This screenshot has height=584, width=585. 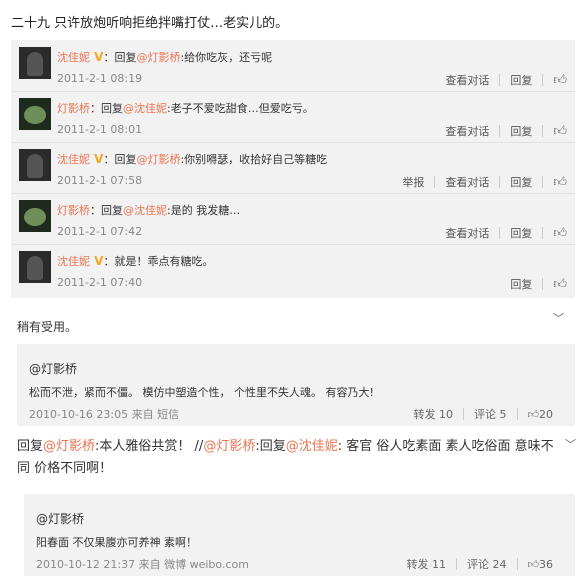 What do you see at coordinates (546, 414) in the screenshot?
I see `like-count: 20` at bounding box center [546, 414].